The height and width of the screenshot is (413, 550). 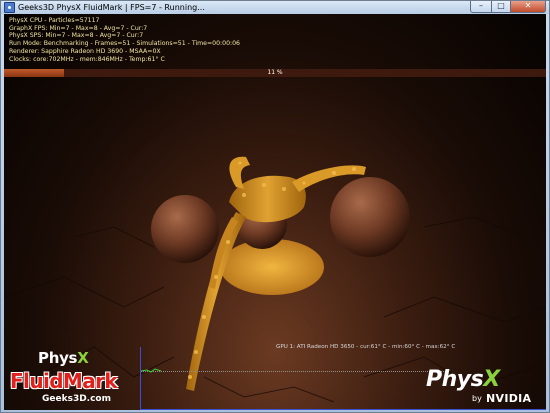 I want to click on physx-label-prefix: Phys, so click(x=58, y=358).